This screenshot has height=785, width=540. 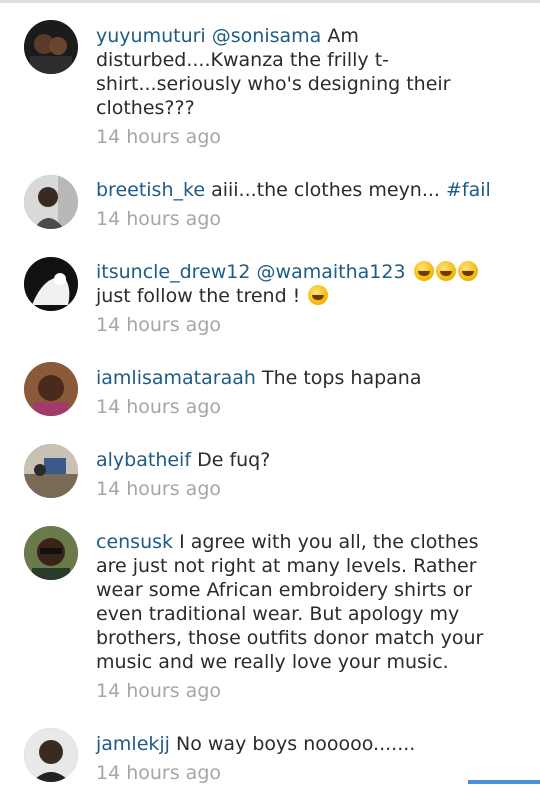 I want to click on username-link: alybatheif, so click(x=143, y=460).